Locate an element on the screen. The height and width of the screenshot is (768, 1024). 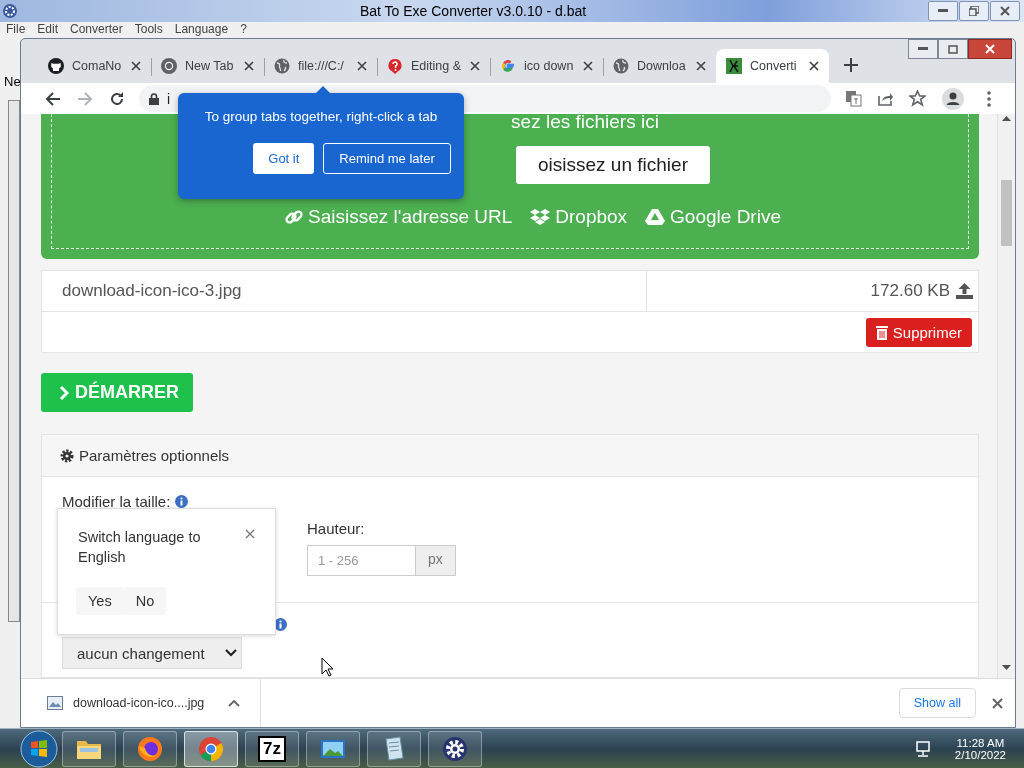
lock-icon is located at coordinates (154, 98).